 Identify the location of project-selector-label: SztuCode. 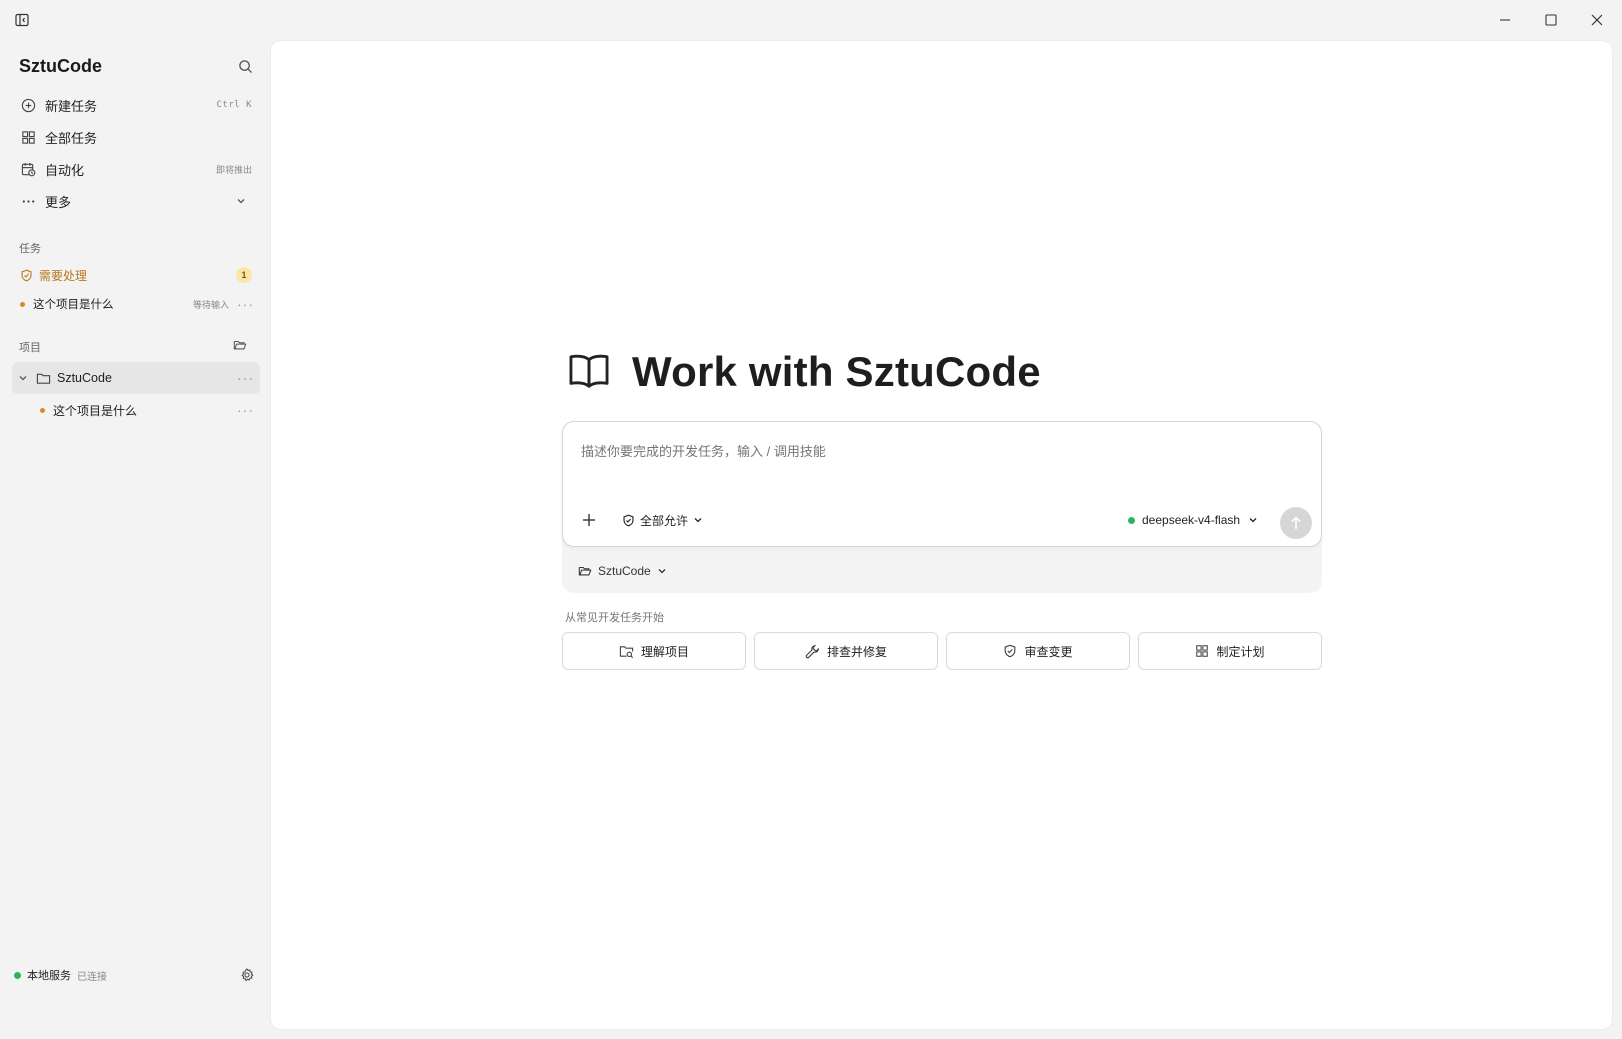
(624, 571).